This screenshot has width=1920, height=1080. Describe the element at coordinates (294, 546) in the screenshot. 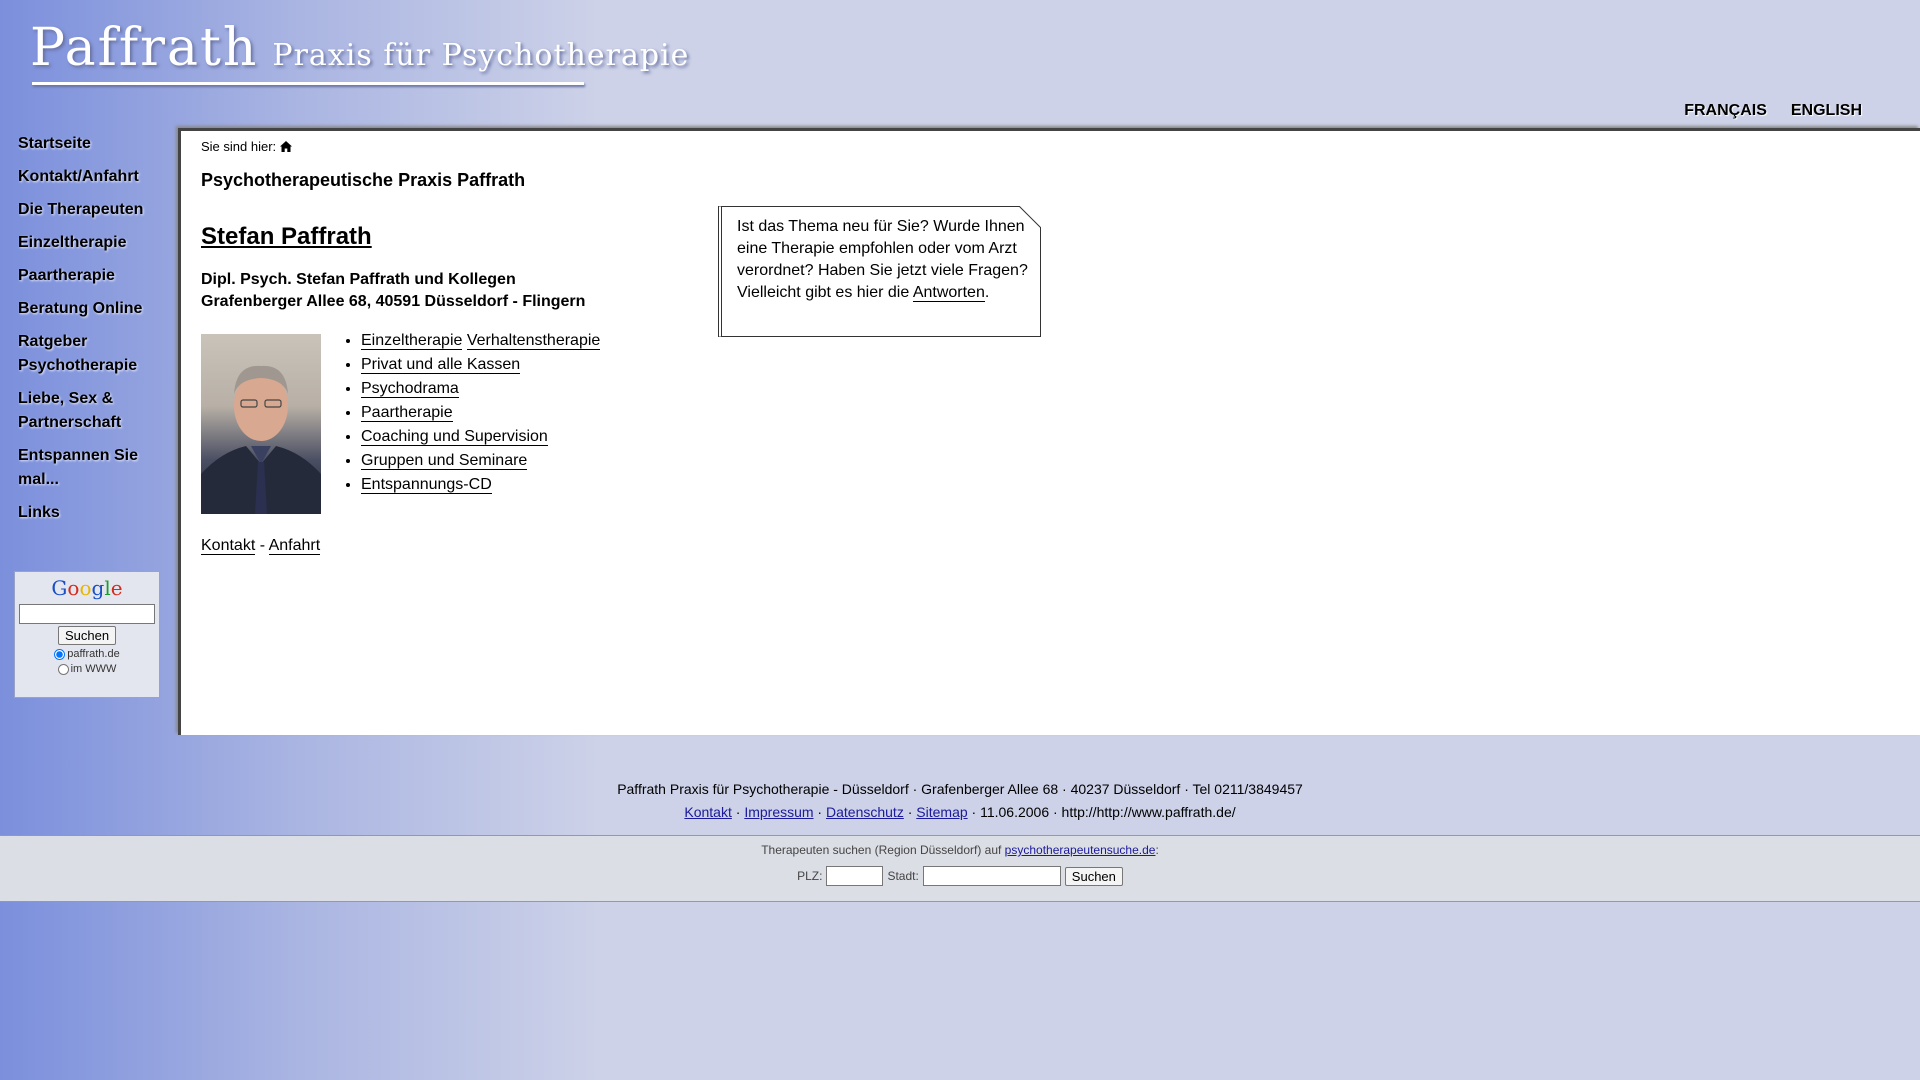

I see `anfahrt-link: Anfahrt` at that location.